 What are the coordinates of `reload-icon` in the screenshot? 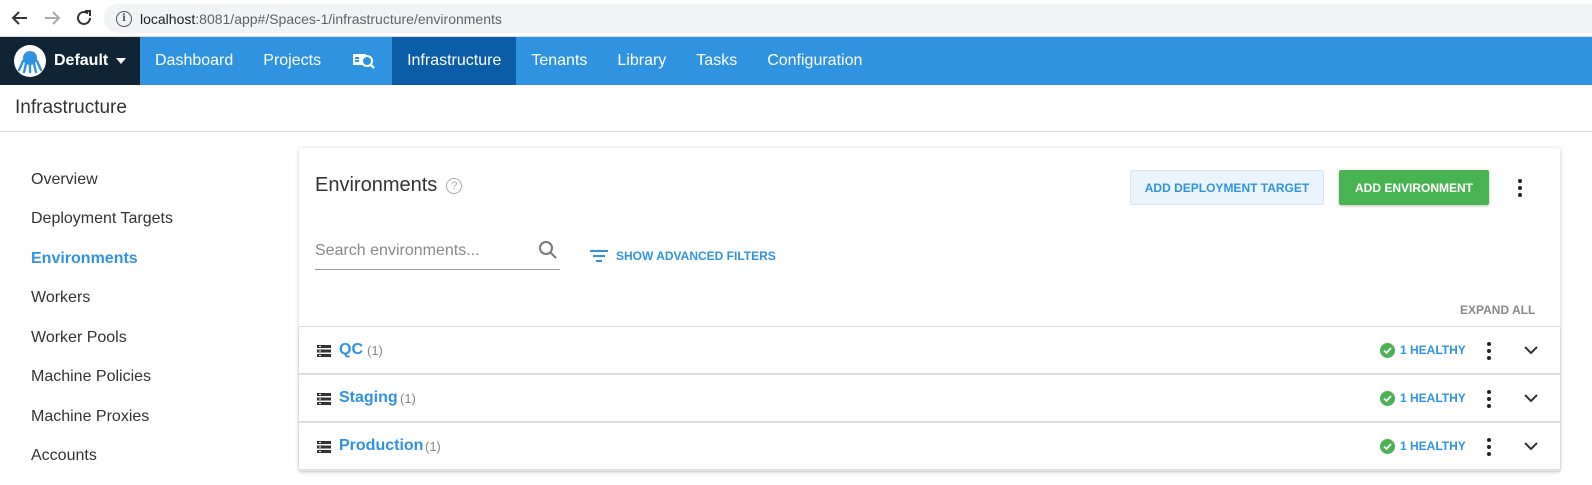 It's located at (84, 17).